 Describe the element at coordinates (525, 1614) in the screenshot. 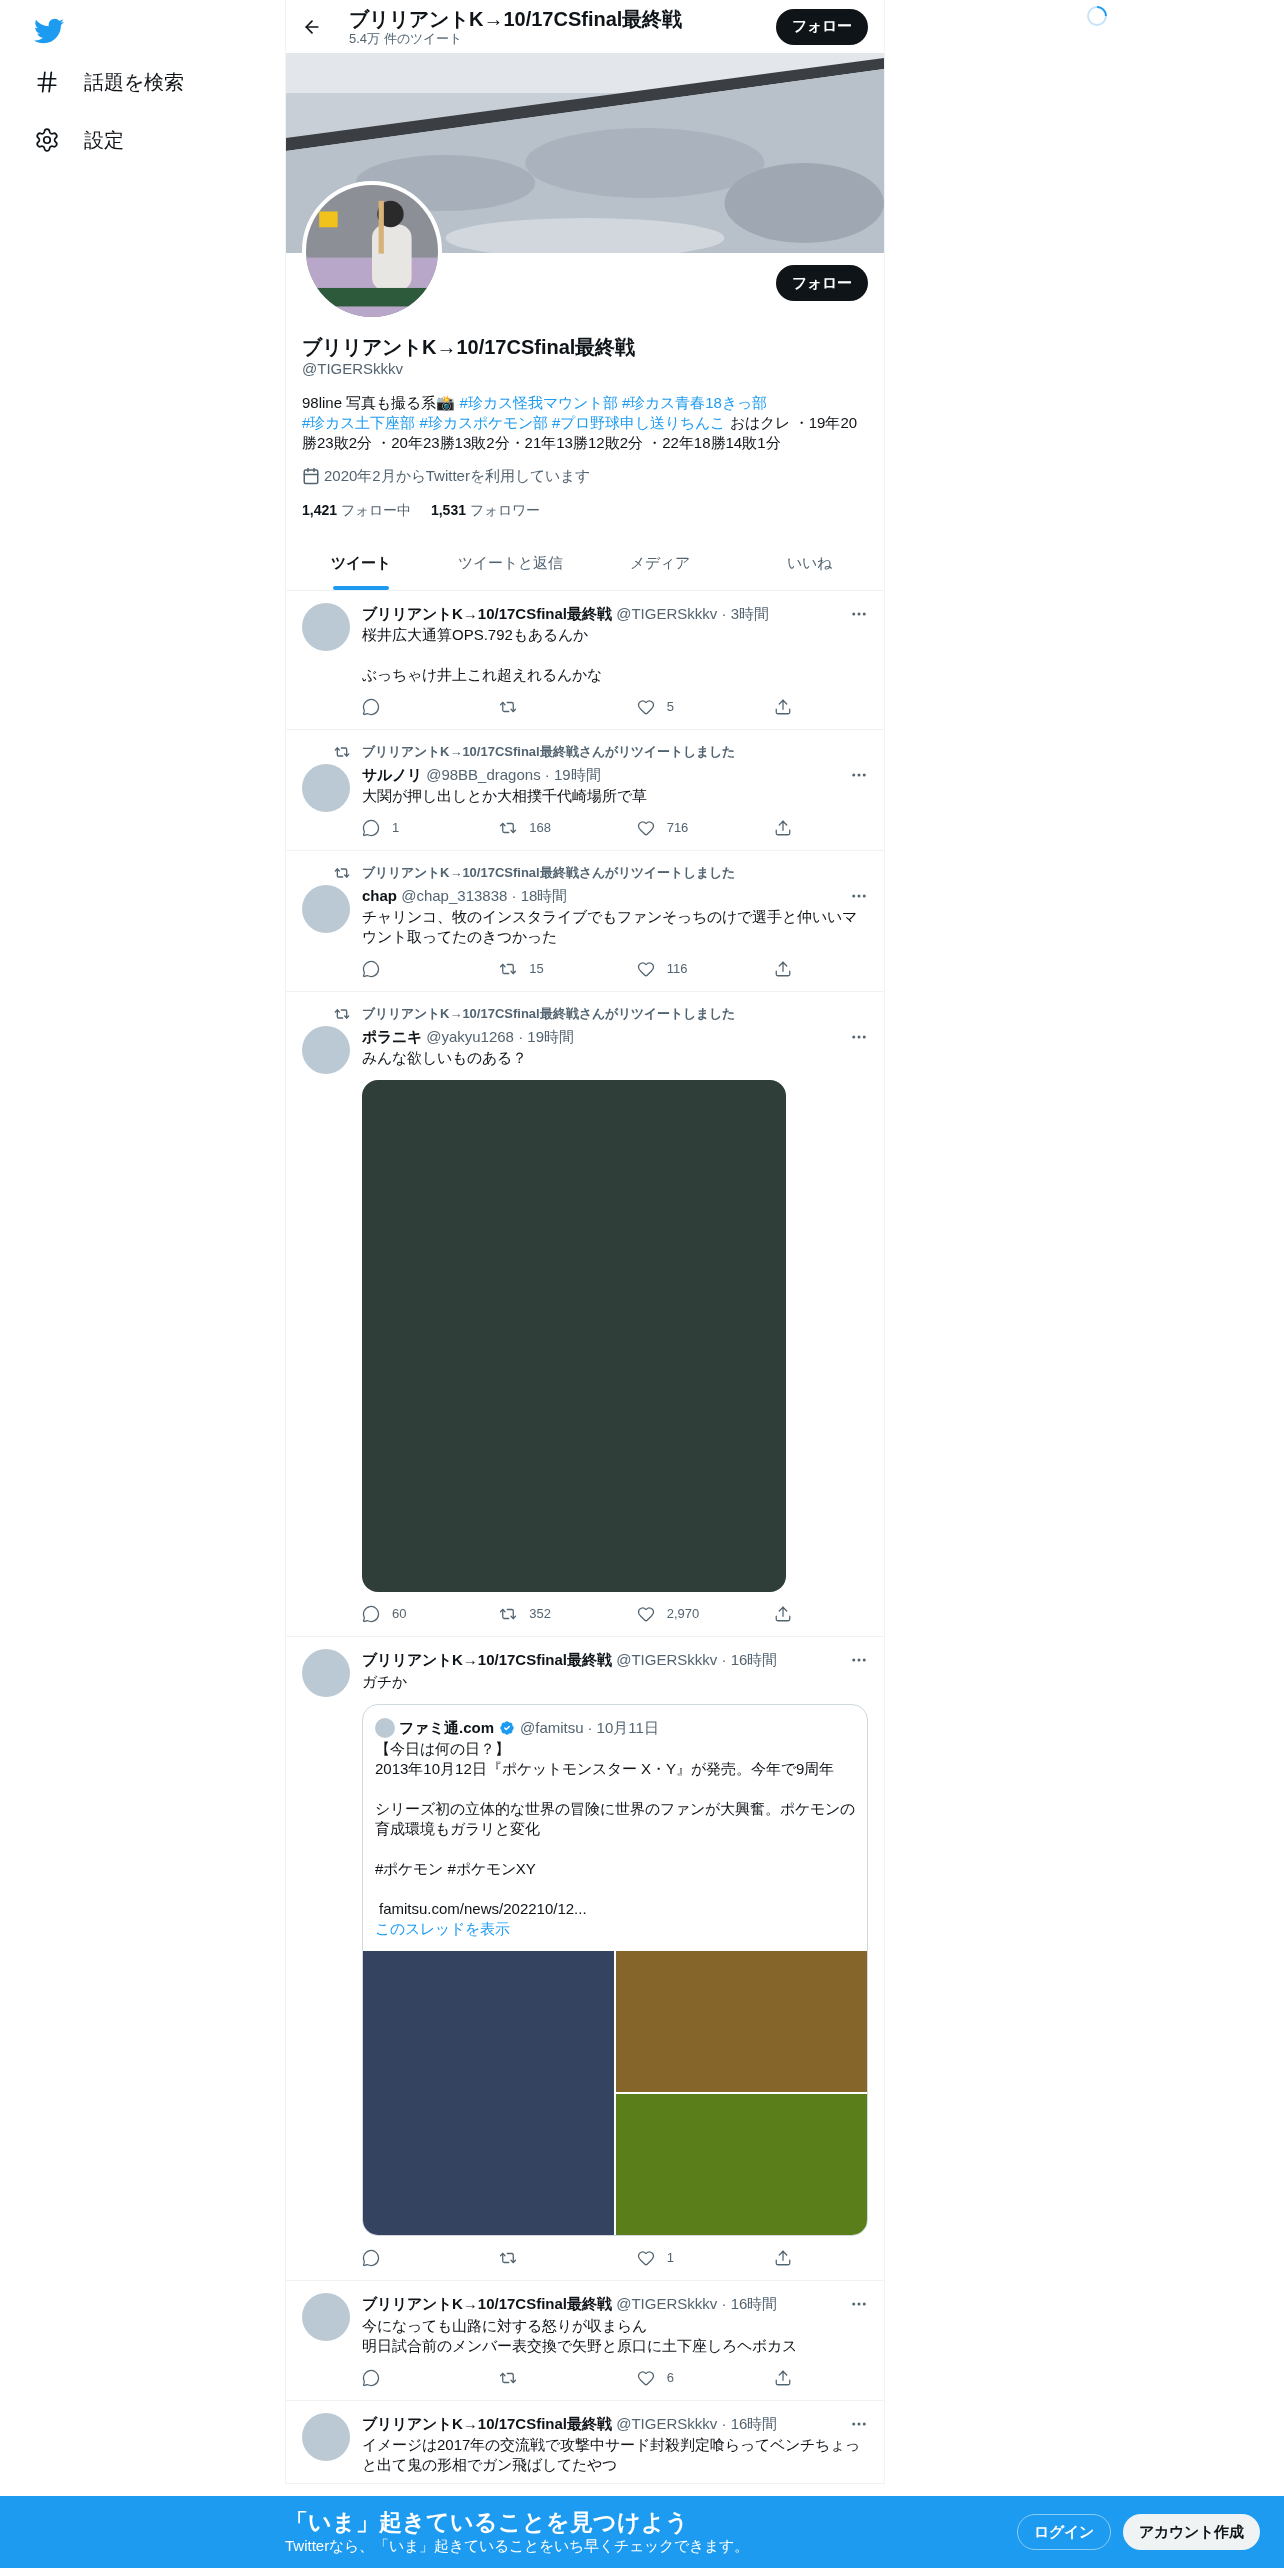

I see `retweet-button: 352` at that location.